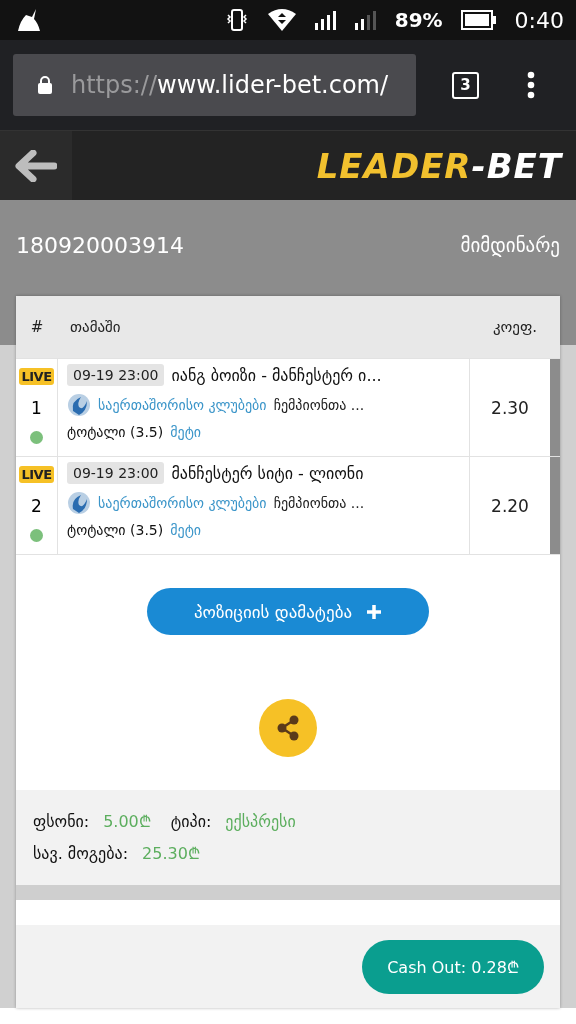  What do you see at coordinates (95, 327) in the screenshot?
I see `column-header: თამაში` at bounding box center [95, 327].